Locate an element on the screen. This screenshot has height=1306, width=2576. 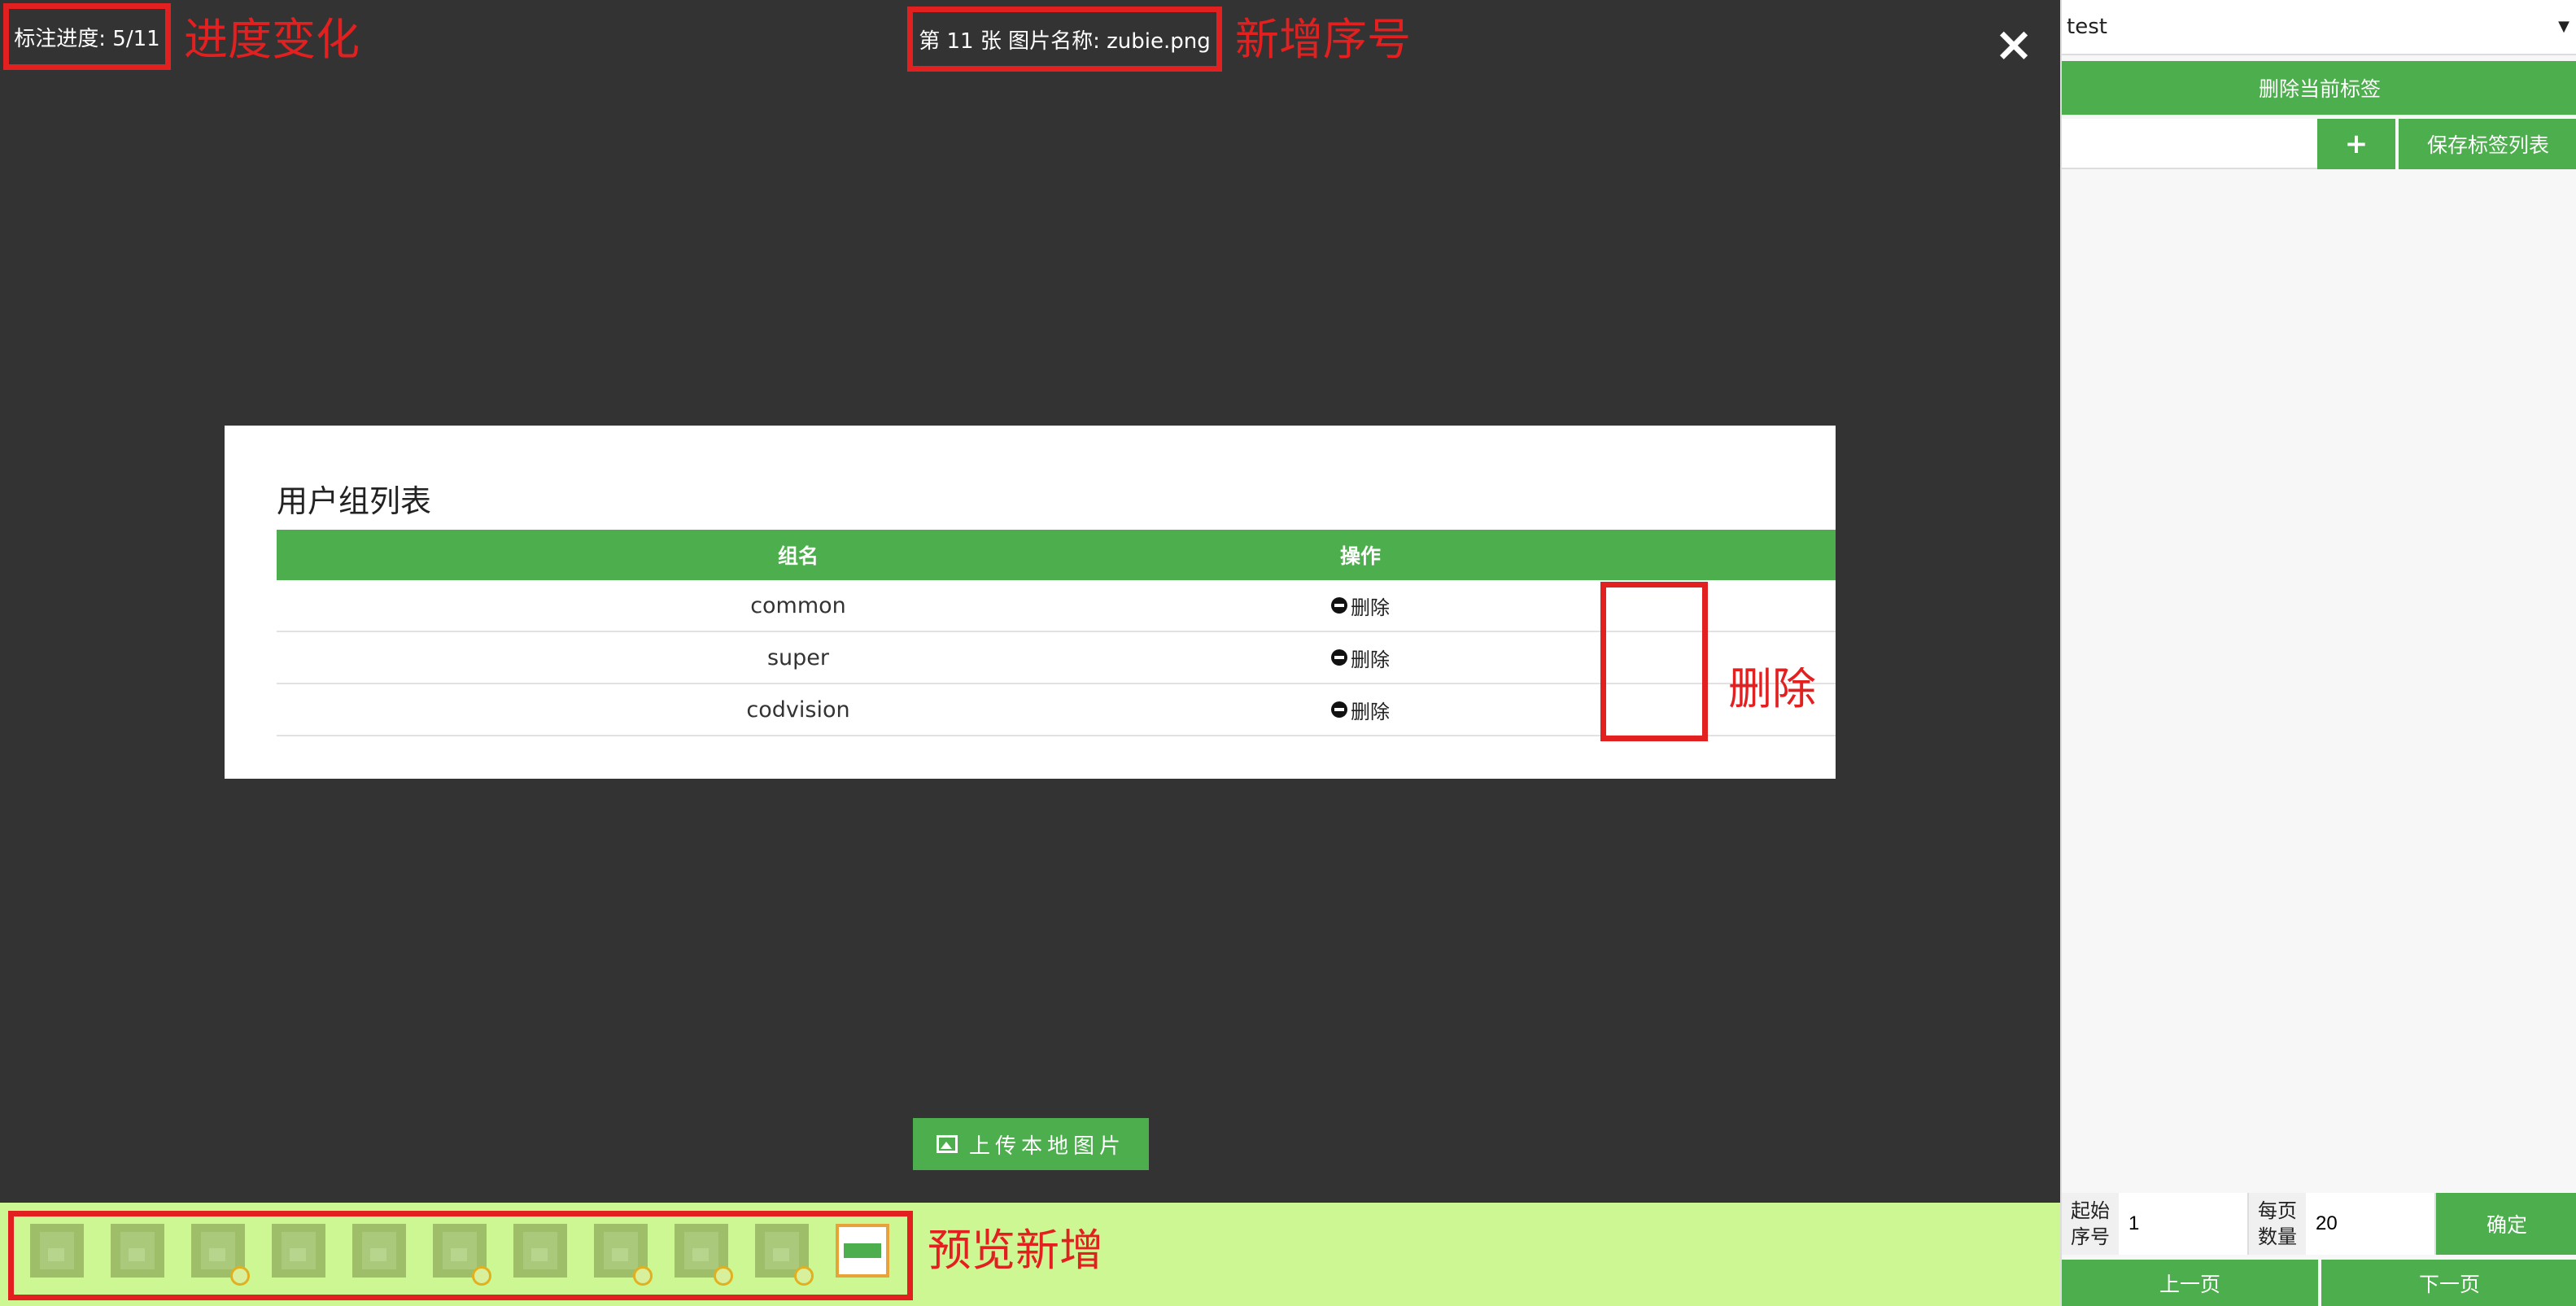
thumbnail-strip: 预览新增 is located at coordinates (1030, 1254).